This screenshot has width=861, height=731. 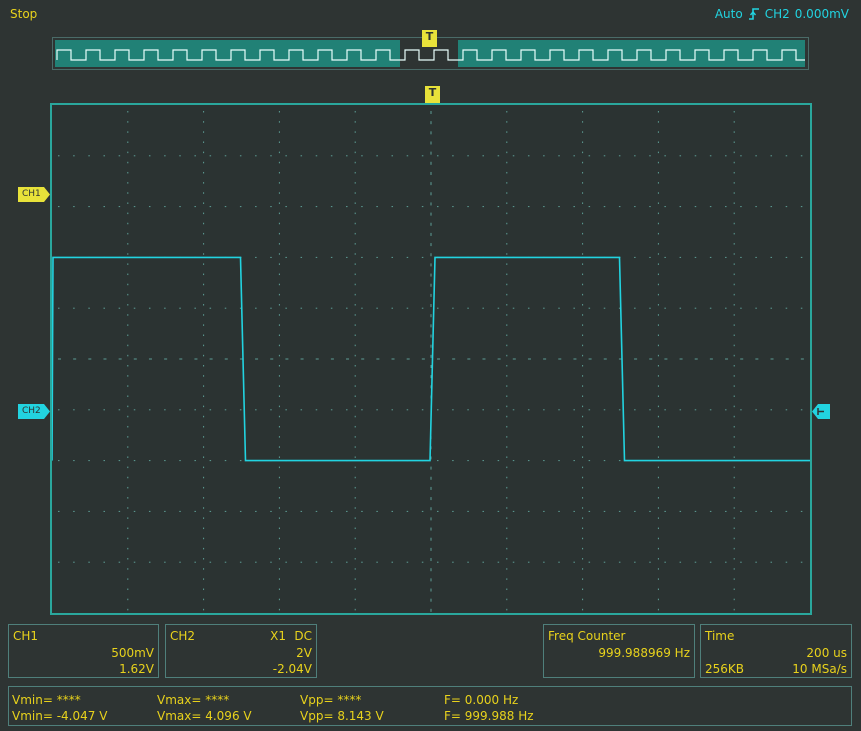 What do you see at coordinates (619, 651) in the screenshot?
I see `freq-counter-panel: Freq Counter 999.988969 Hz` at bounding box center [619, 651].